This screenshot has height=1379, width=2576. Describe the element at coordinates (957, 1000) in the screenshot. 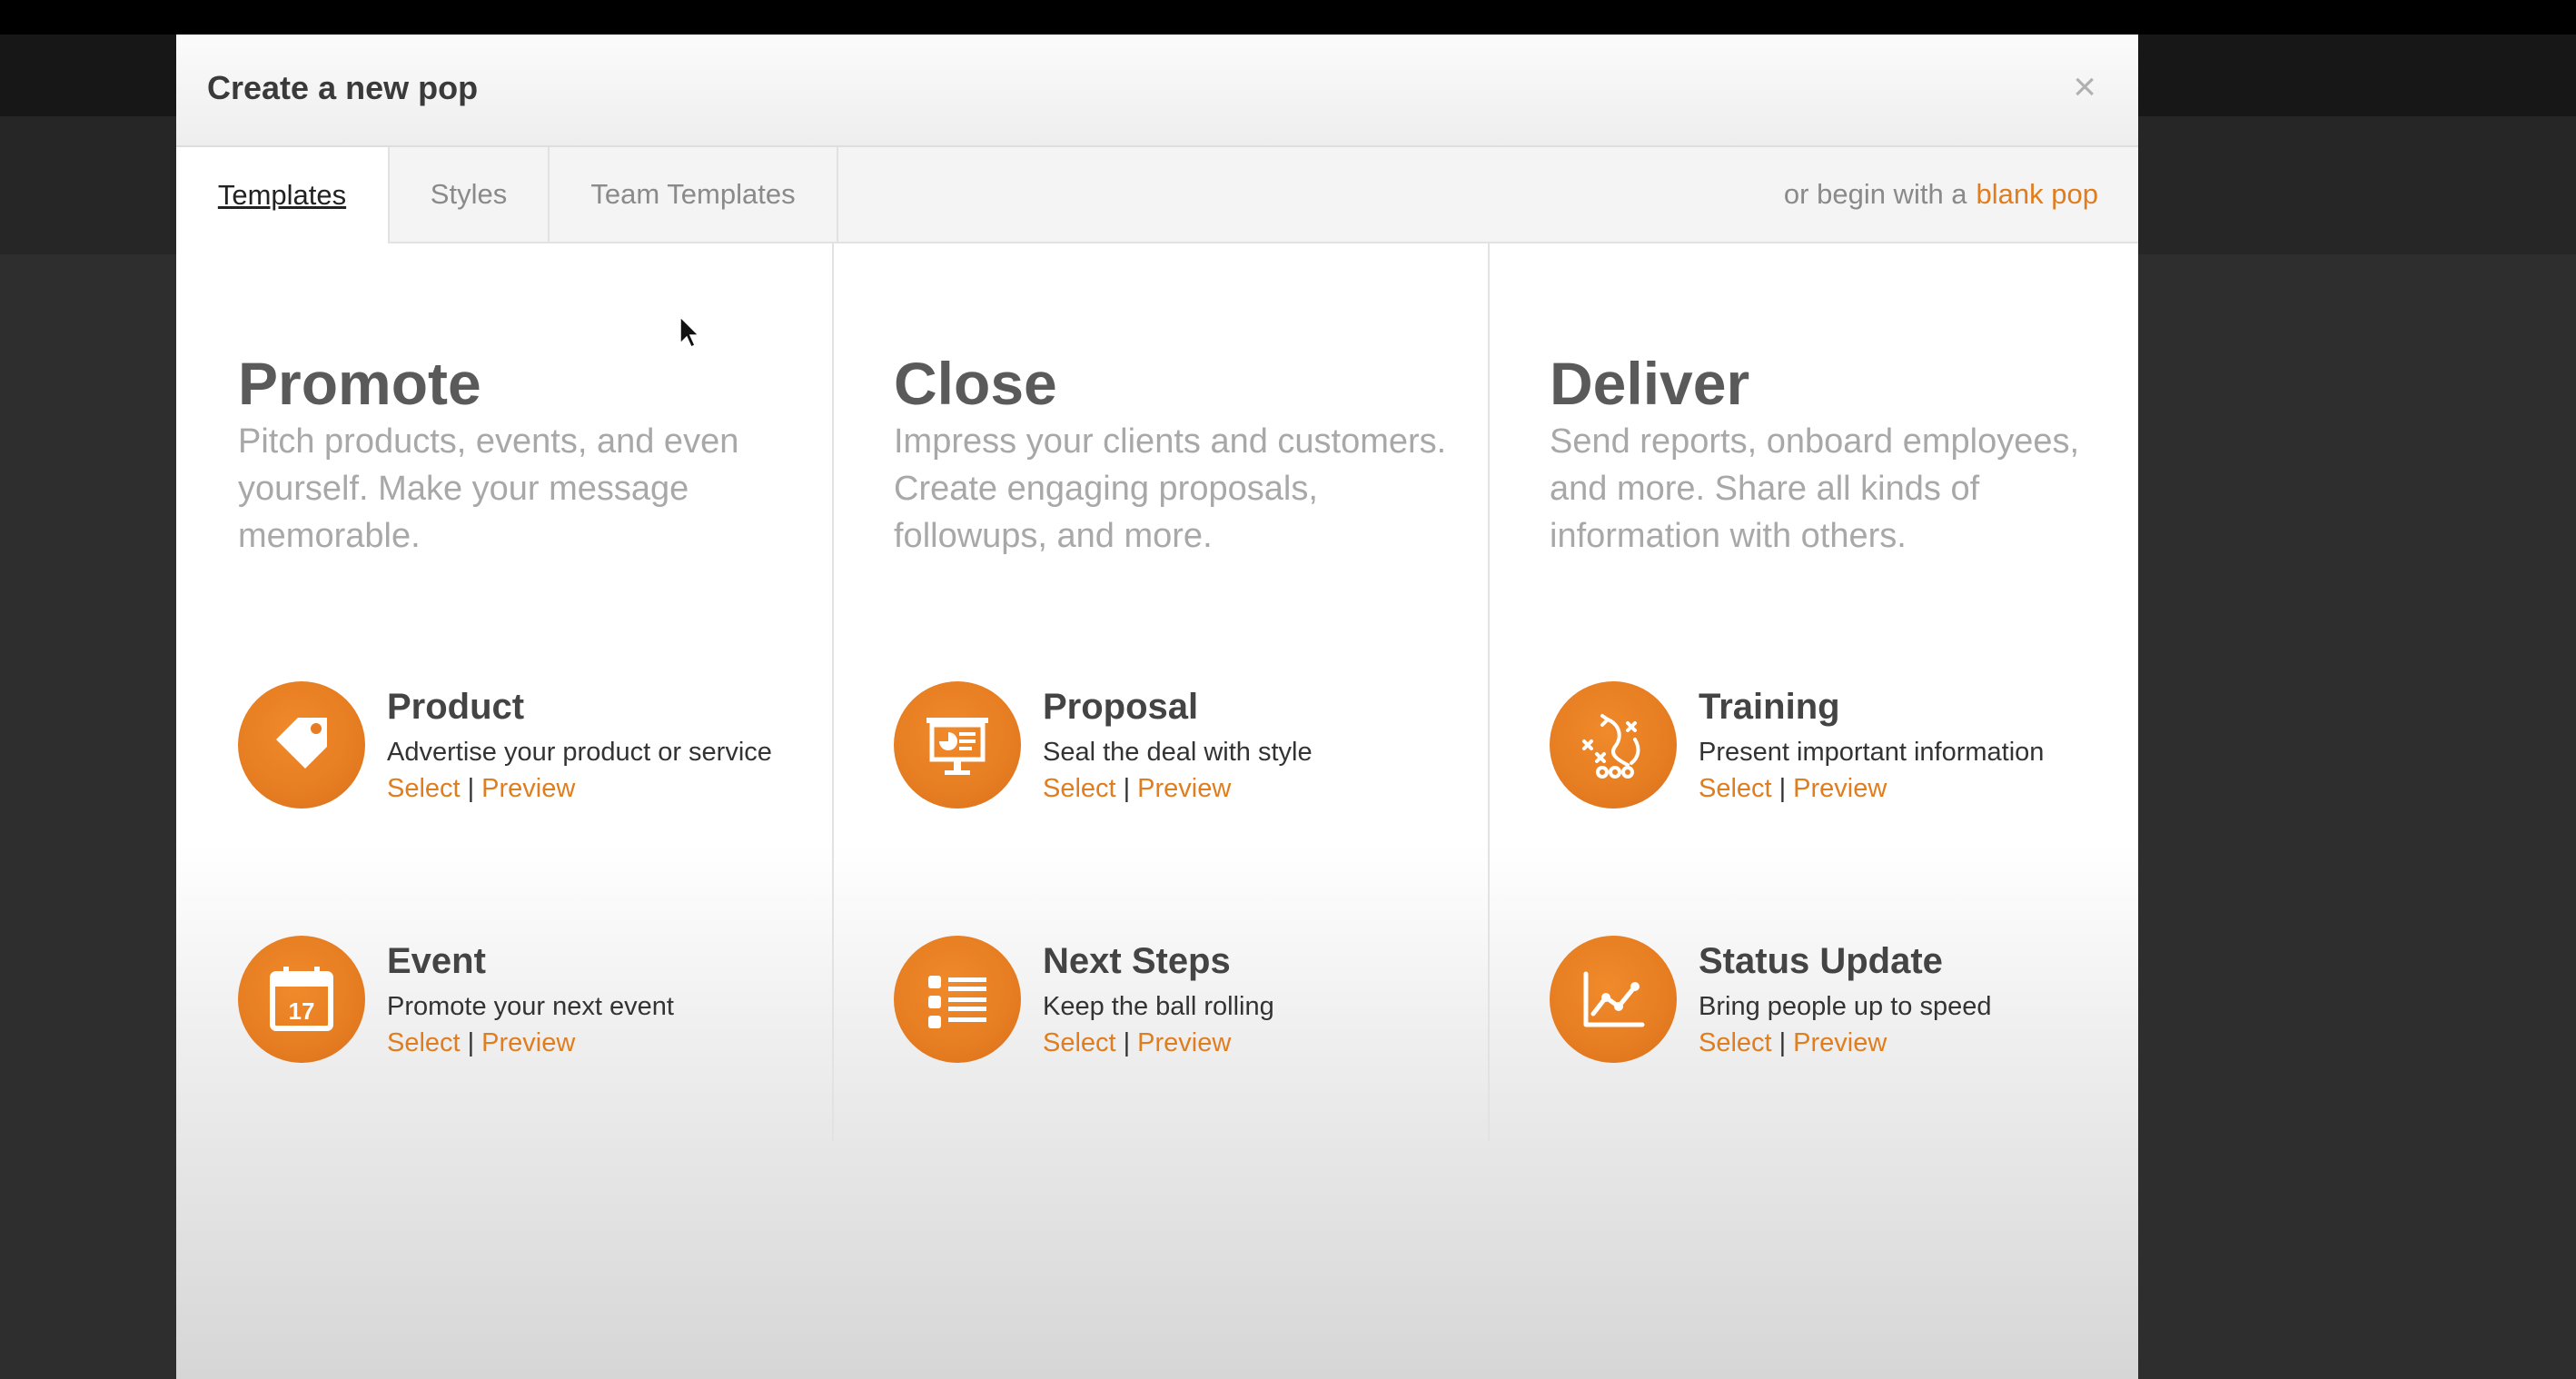

I see `list-icon` at that location.